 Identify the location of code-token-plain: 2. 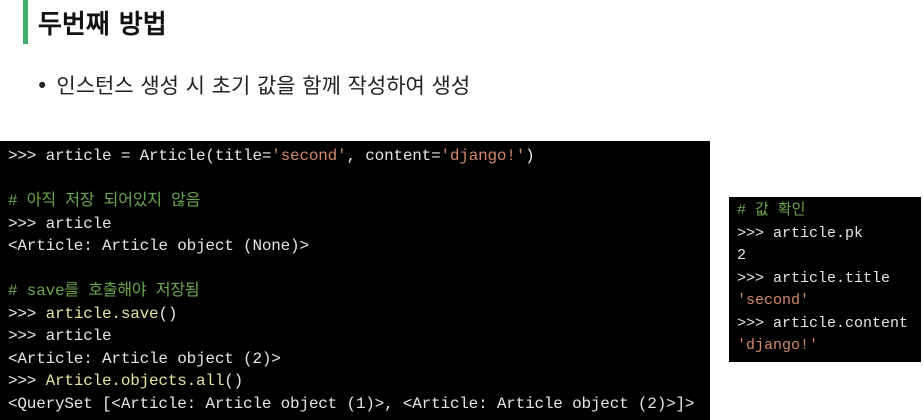
(742, 255).